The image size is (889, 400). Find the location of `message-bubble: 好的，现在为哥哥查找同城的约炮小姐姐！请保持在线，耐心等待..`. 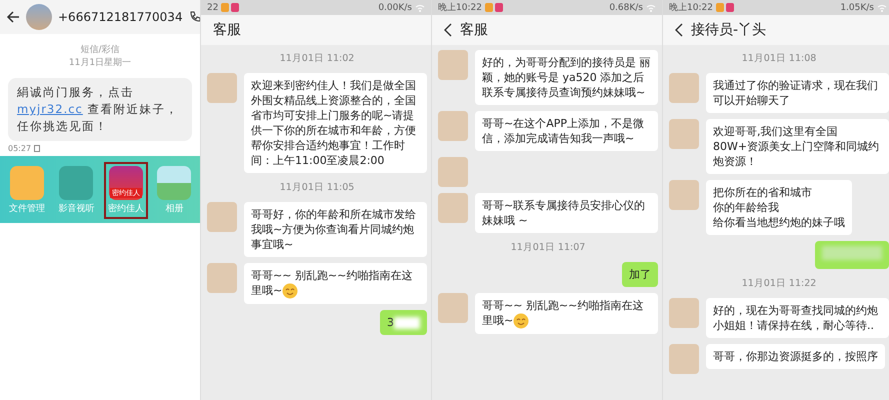

message-bubble: 好的，现在为哥哥查找同城的约炮小姐姐！请保持在线，耐心等待.. is located at coordinates (797, 318).